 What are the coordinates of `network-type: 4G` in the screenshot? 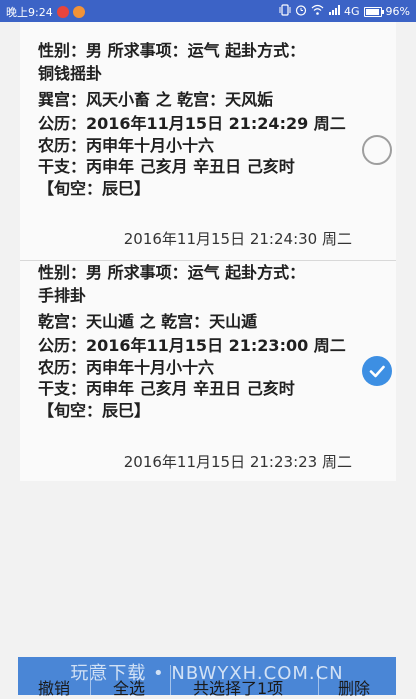 It's located at (352, 11).